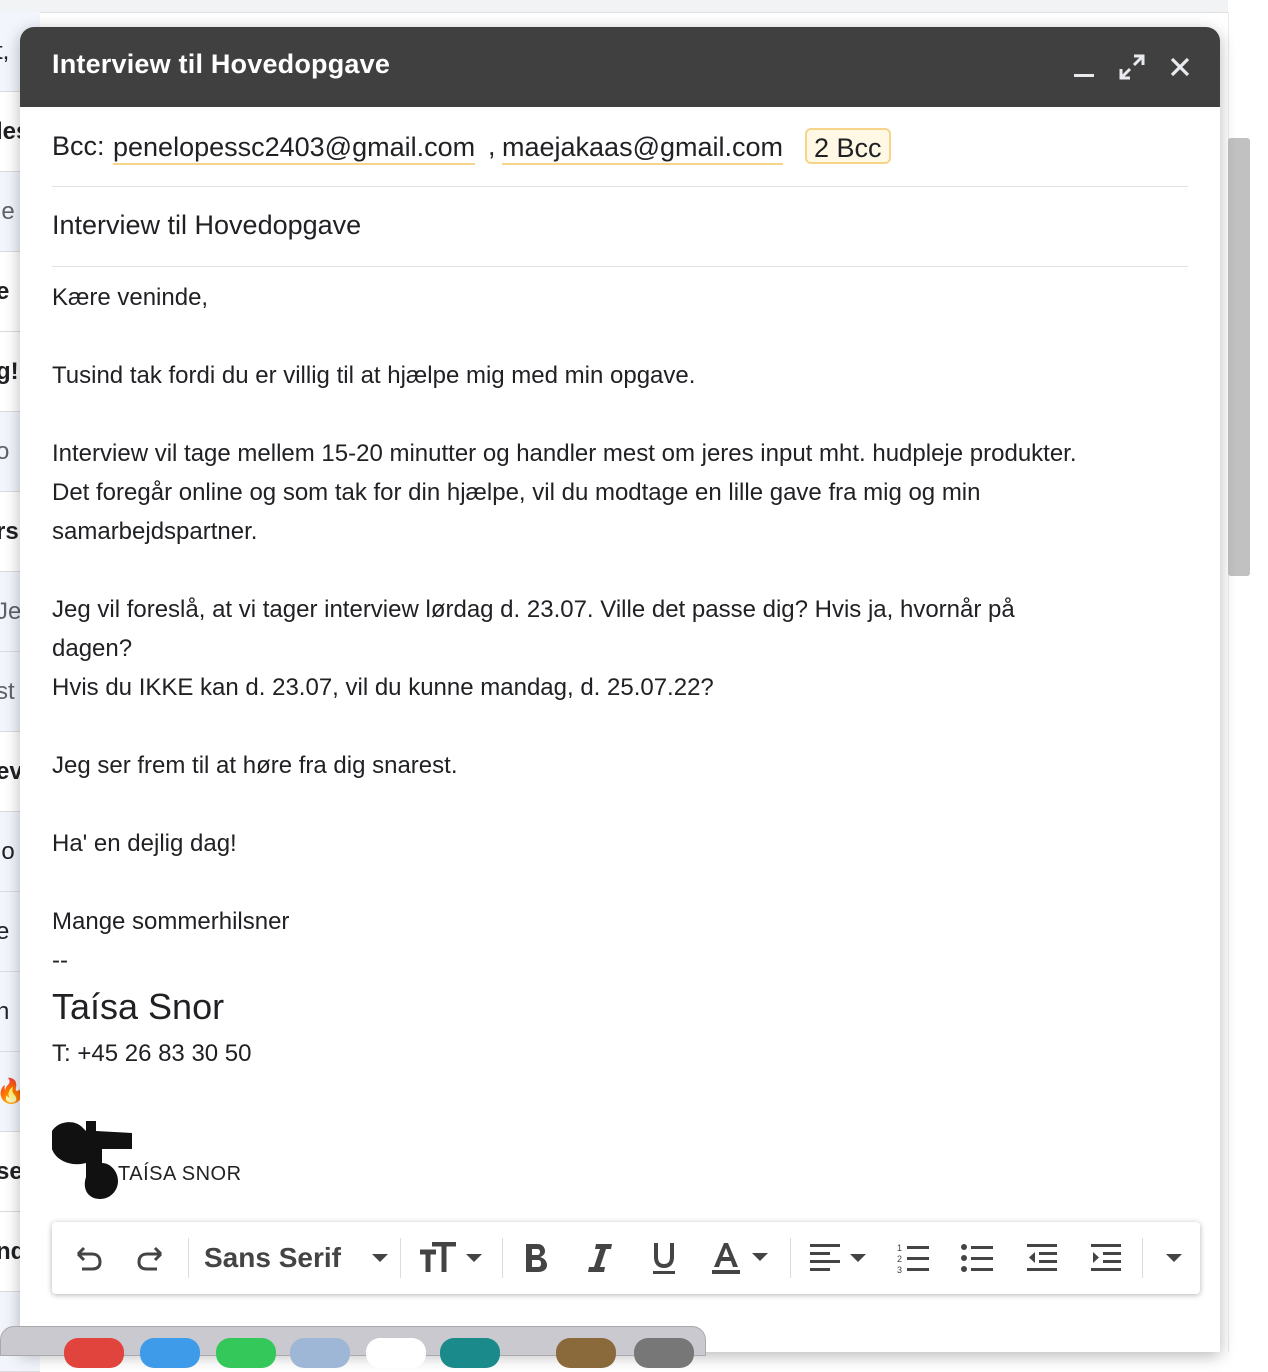  I want to click on background-topbar, so click(614, 6).